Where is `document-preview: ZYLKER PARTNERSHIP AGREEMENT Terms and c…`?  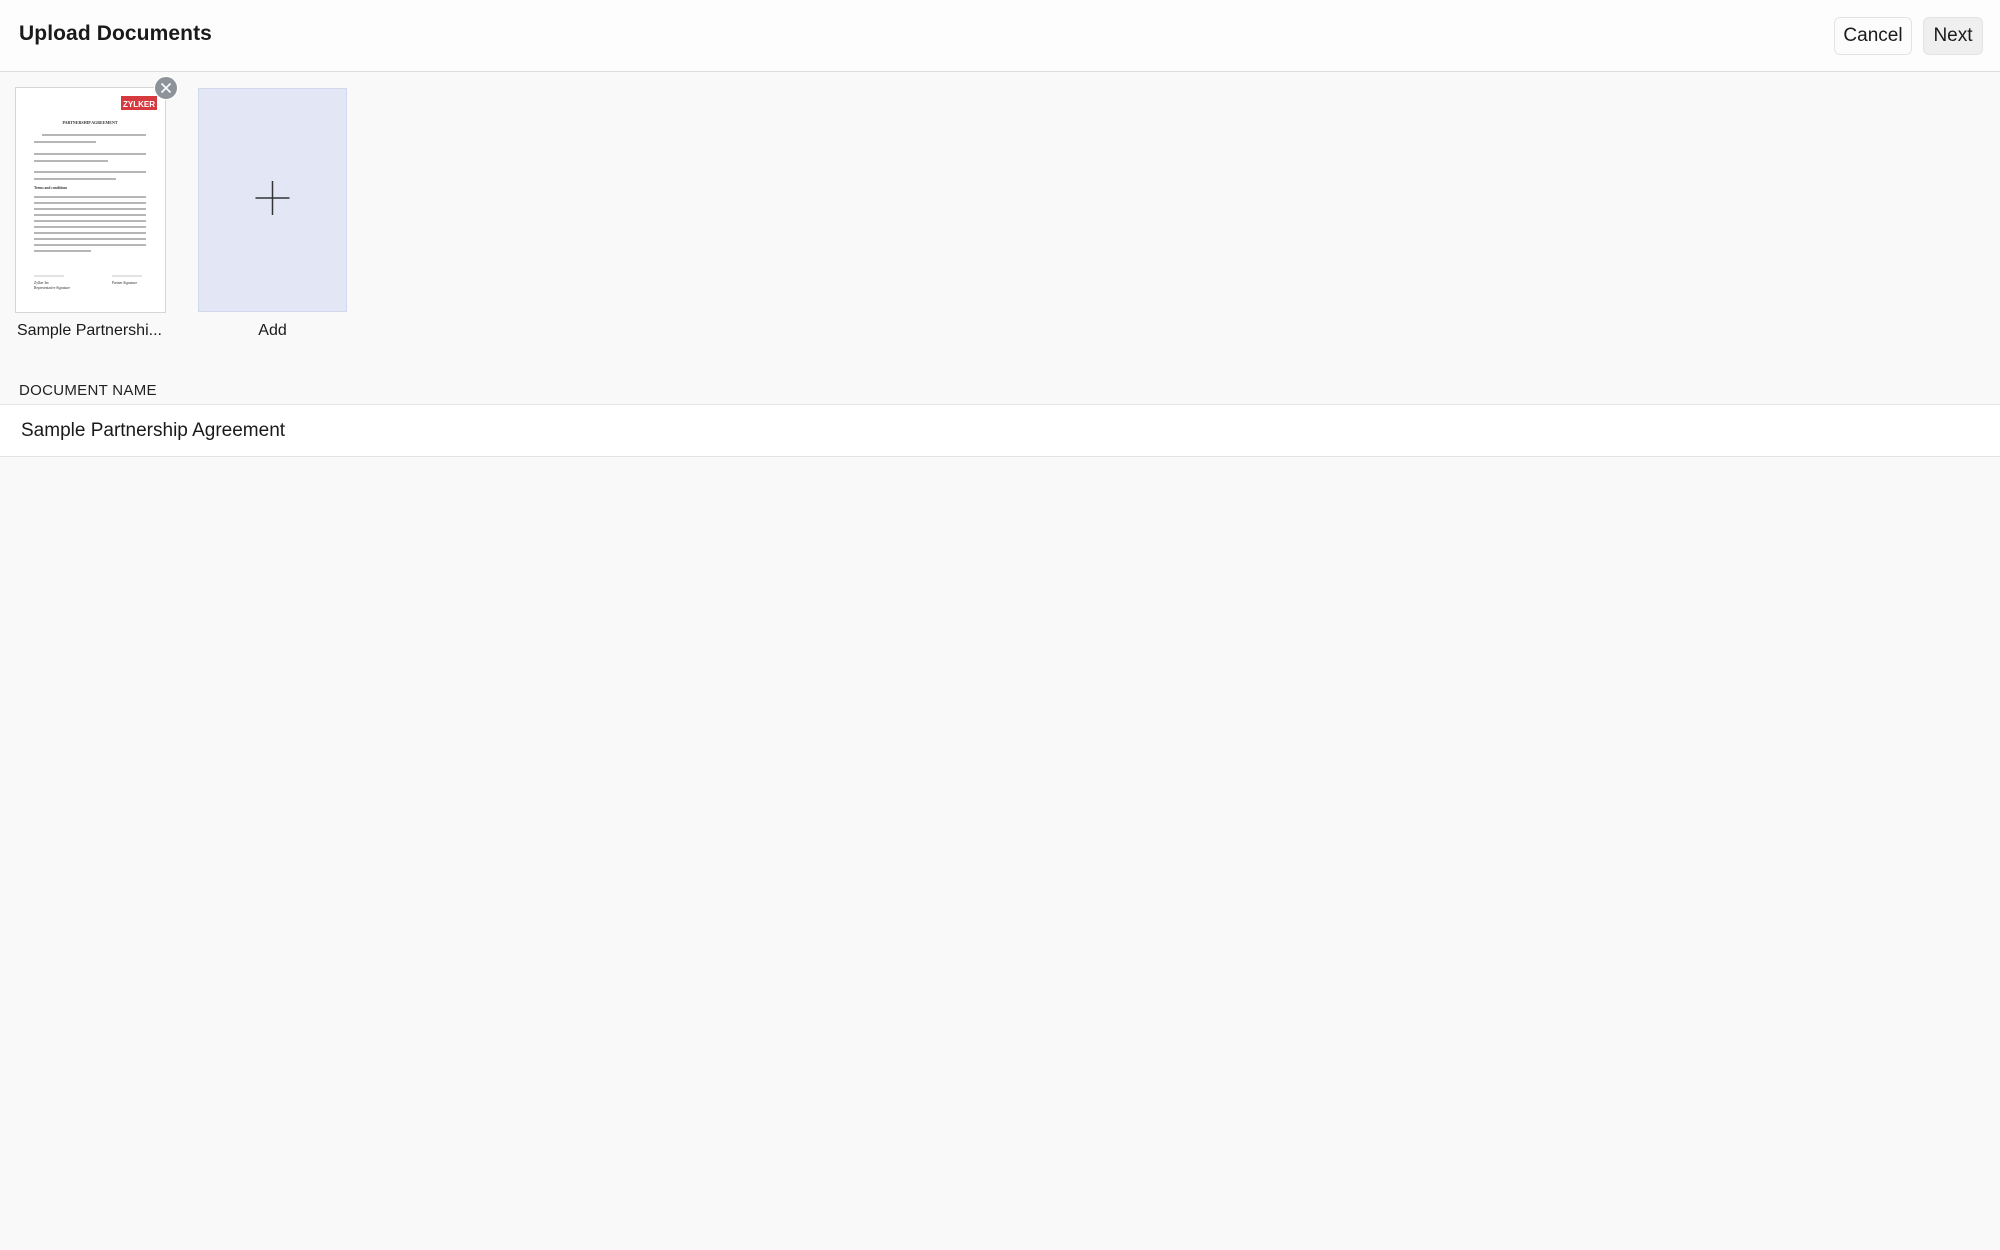
document-preview: ZYLKER PARTNERSHIP AGREEMENT Terms and c… is located at coordinates (95, 193).